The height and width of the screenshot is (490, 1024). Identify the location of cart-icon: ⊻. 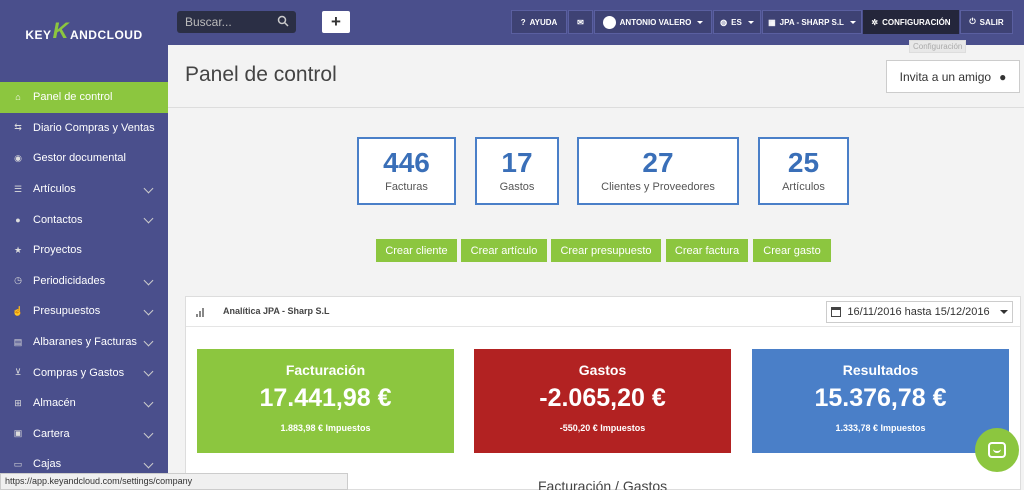
(18, 372).